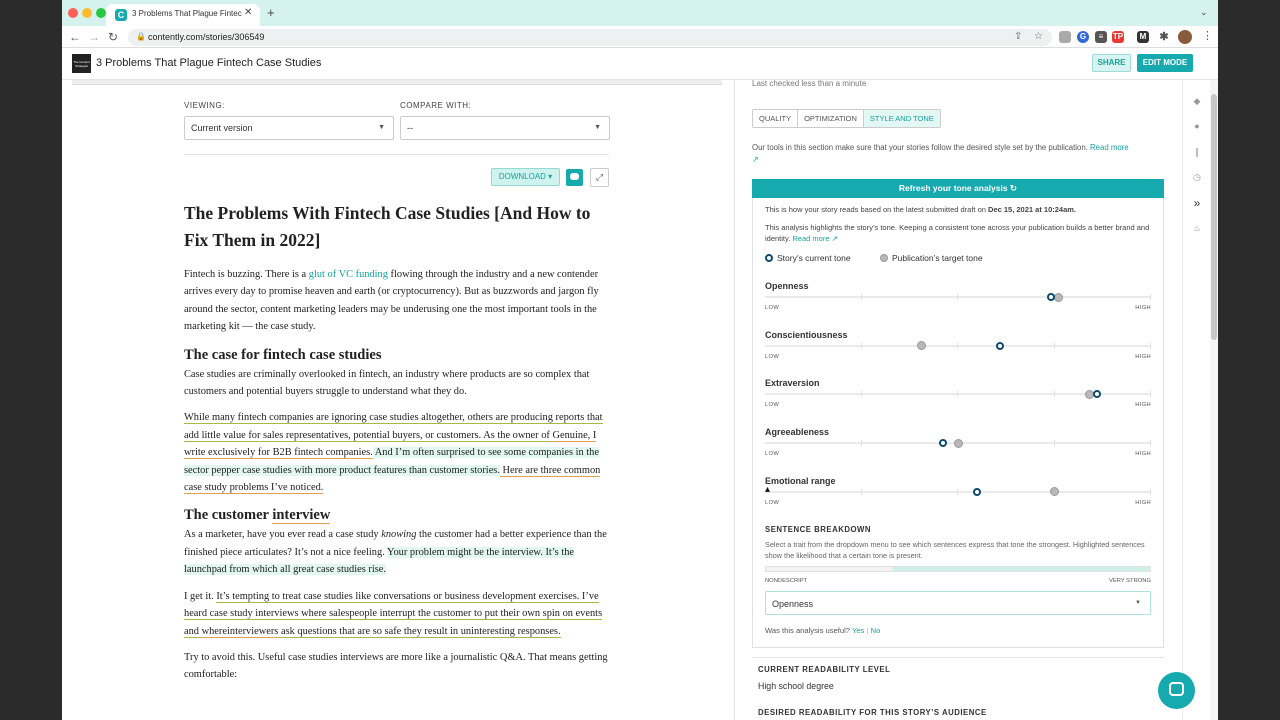 Image resolution: width=1280 pixels, height=720 pixels. What do you see at coordinates (958, 603) in the screenshot?
I see `trait-select: Openness ▼` at bounding box center [958, 603].